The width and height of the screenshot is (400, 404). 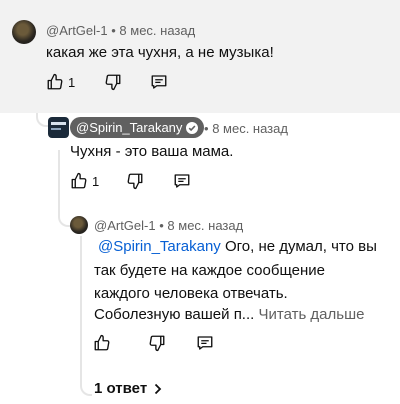 What do you see at coordinates (159, 246) in the screenshot?
I see `mention-link: @Spirin_Tarakany` at bounding box center [159, 246].